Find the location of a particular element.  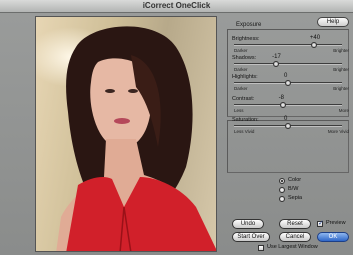

ok-button: OK is located at coordinates (333, 237).